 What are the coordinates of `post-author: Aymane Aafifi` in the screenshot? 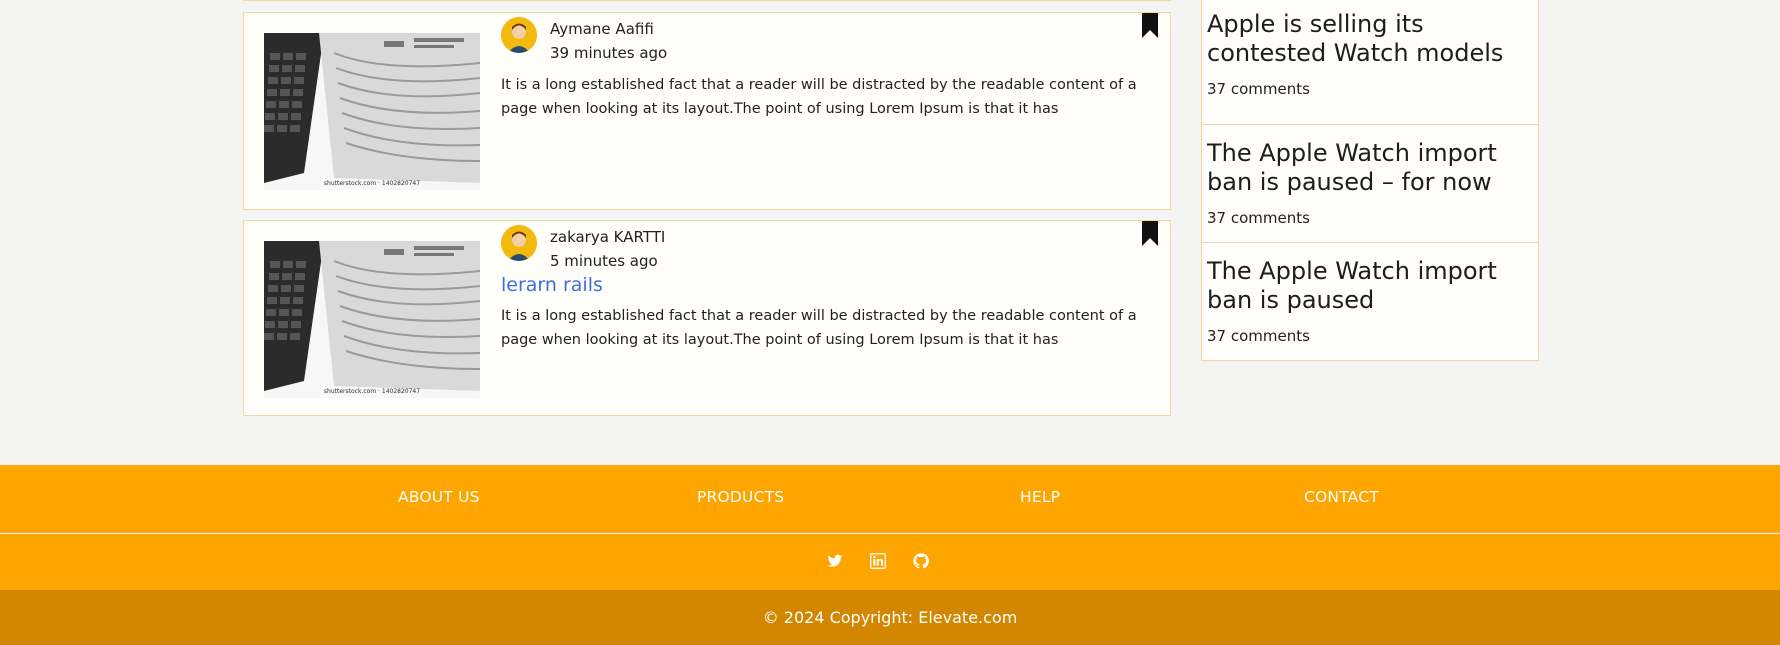 It's located at (602, 29).